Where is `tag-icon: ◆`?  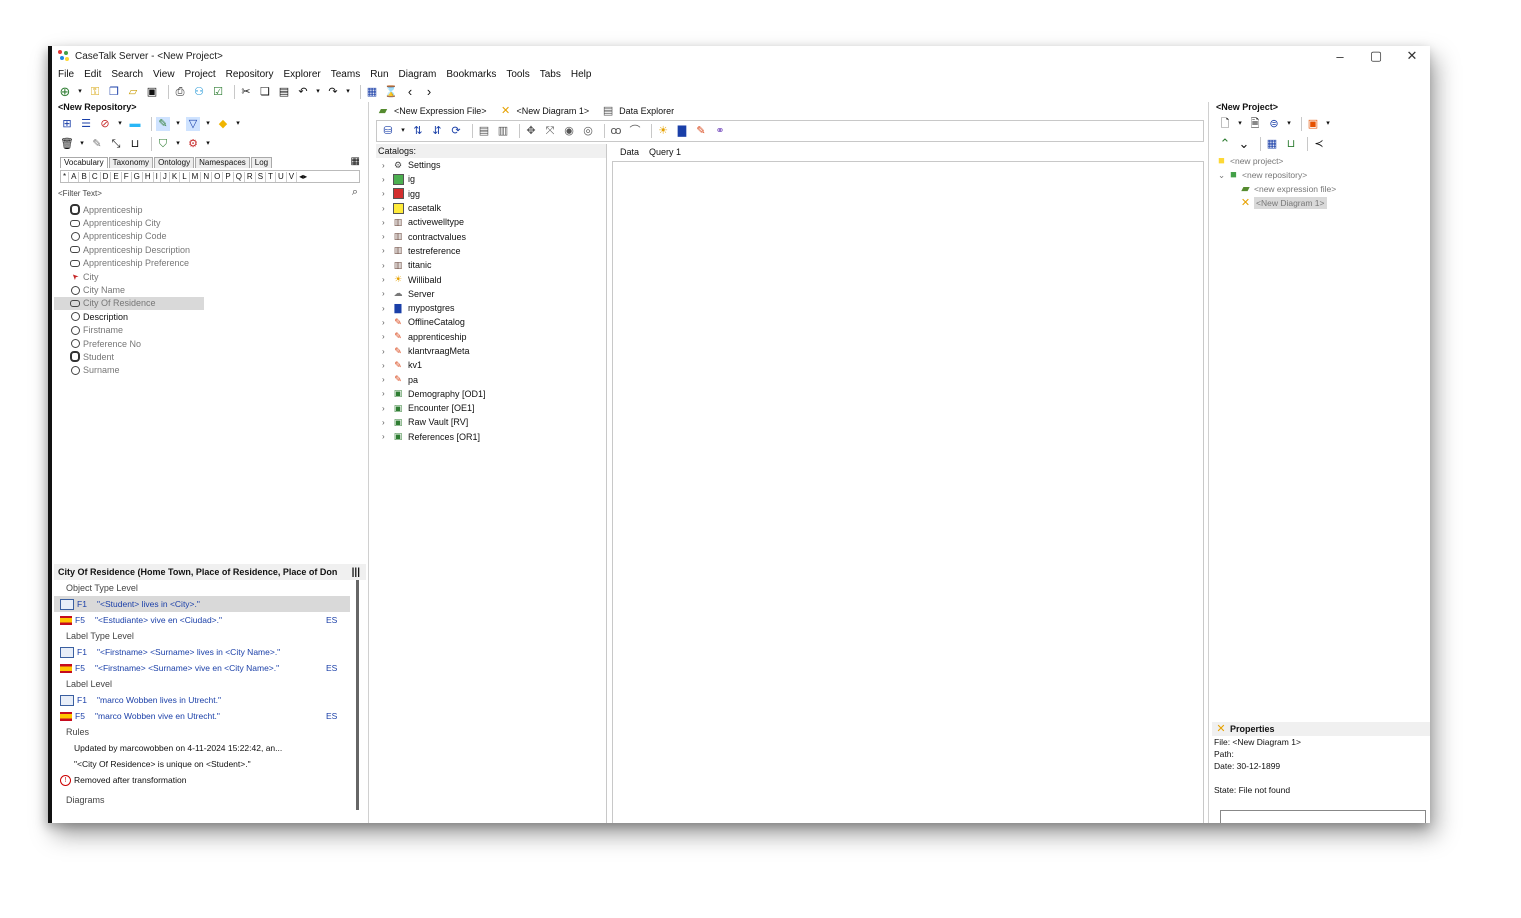 tag-icon: ◆ is located at coordinates (223, 124).